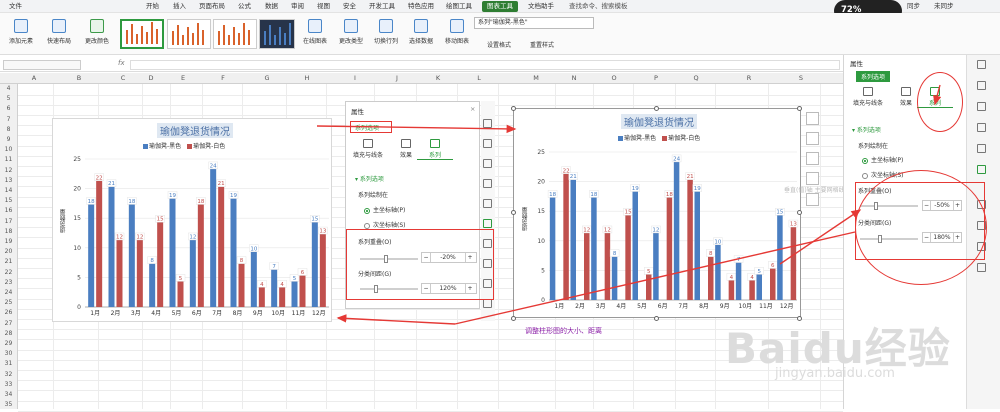  Describe the element at coordinates (563, 331) in the screenshot. I see `annotation-text: 调整柱形图的大小、距离` at that location.